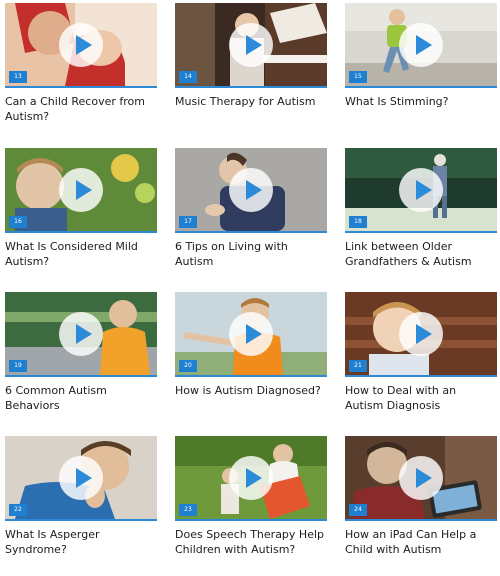 This screenshot has width=500, height=576. I want to click on video-thumbnail: 16, so click(81, 190).